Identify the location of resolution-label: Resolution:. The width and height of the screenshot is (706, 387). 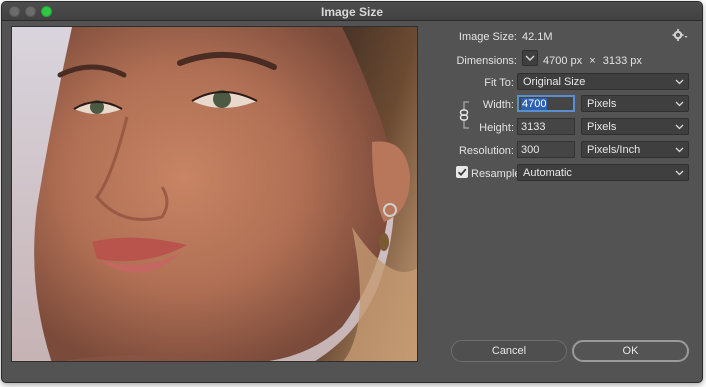
(486, 151).